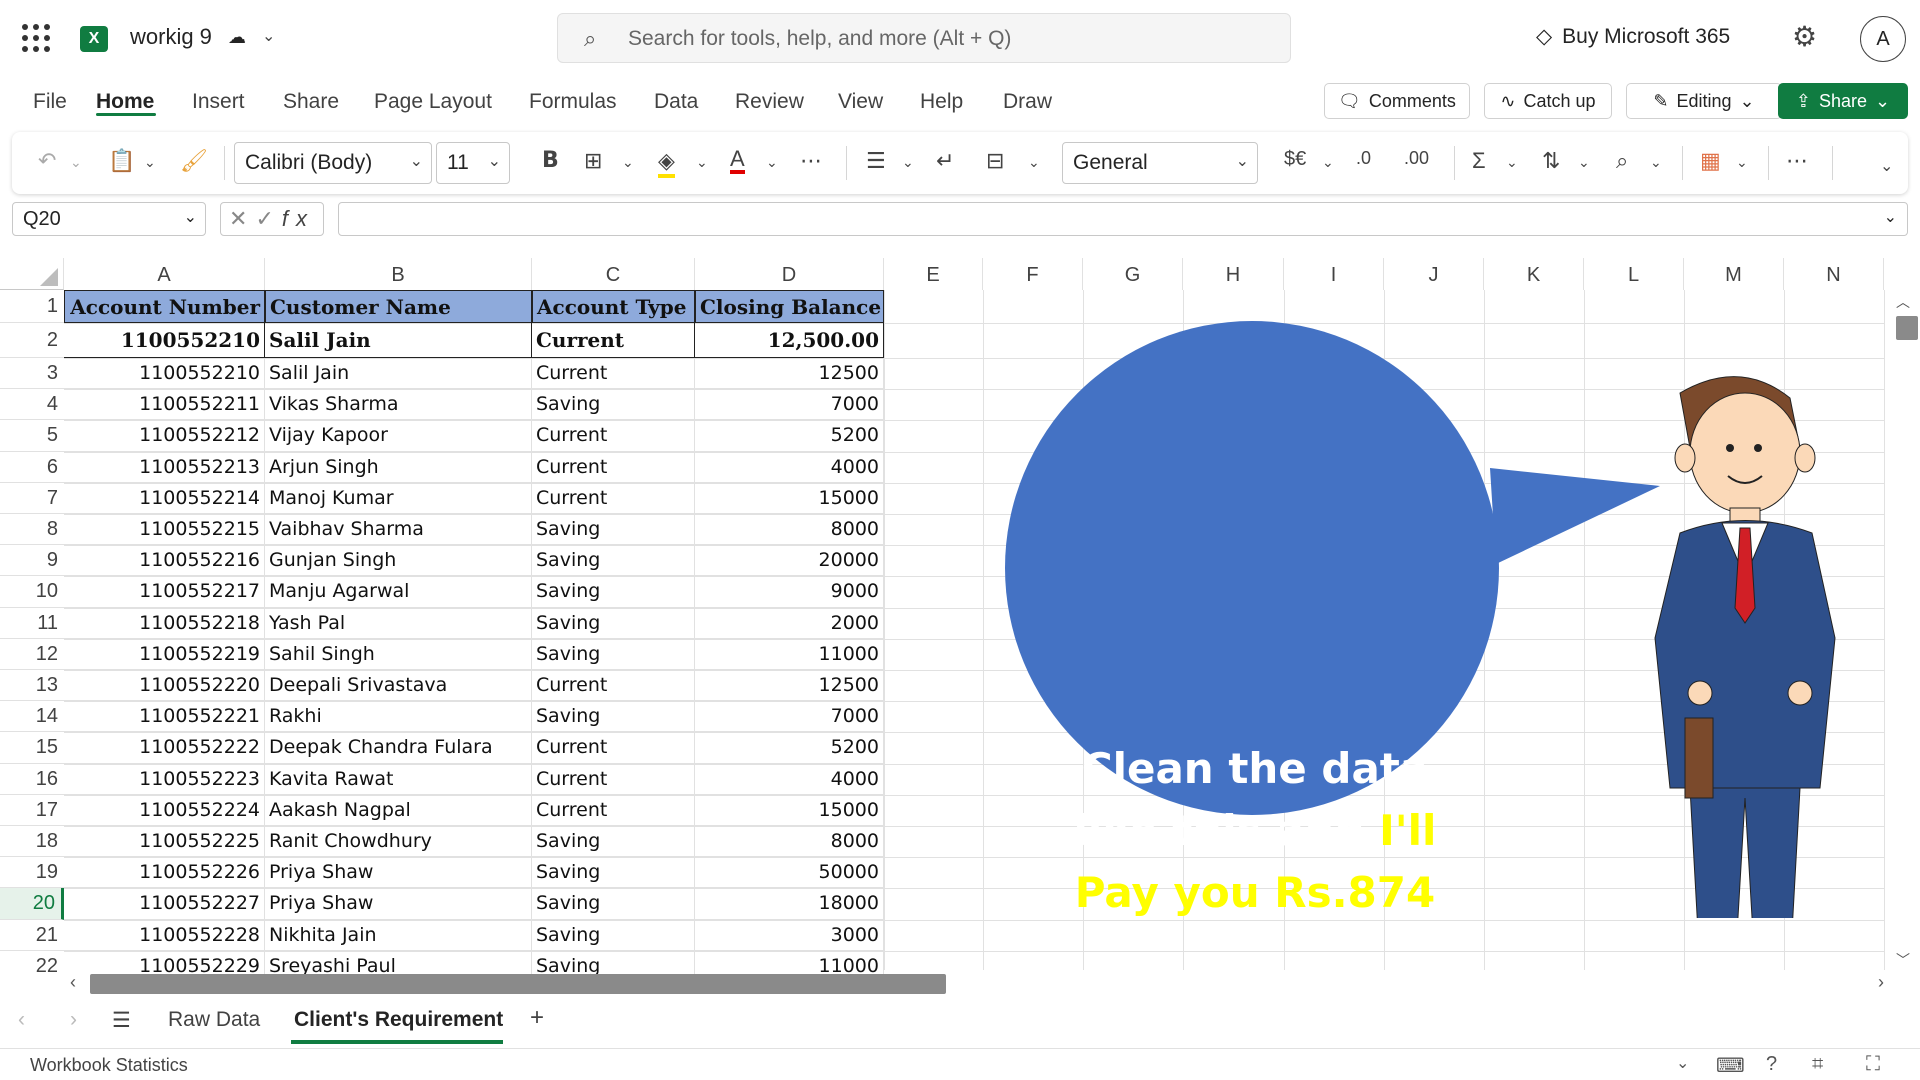 Image resolution: width=1920 pixels, height=1080 pixels. Describe the element at coordinates (398, 306) in the screenshot. I see `header-cell-customer-name: Customer Name` at that location.